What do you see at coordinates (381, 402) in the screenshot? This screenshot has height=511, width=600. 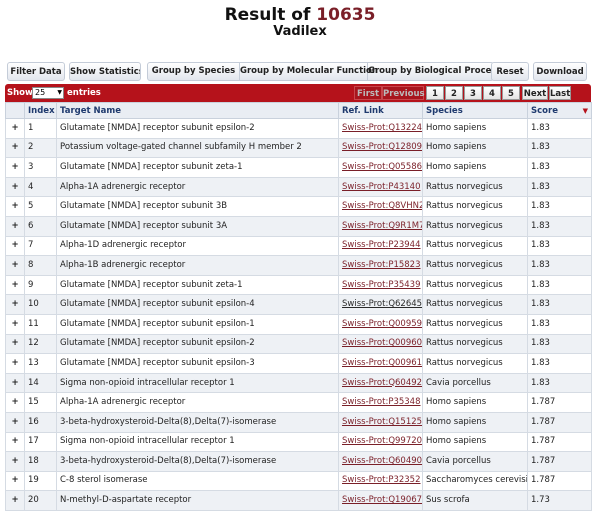 I see `ref-link: Swiss-Prot:P35348` at bounding box center [381, 402].